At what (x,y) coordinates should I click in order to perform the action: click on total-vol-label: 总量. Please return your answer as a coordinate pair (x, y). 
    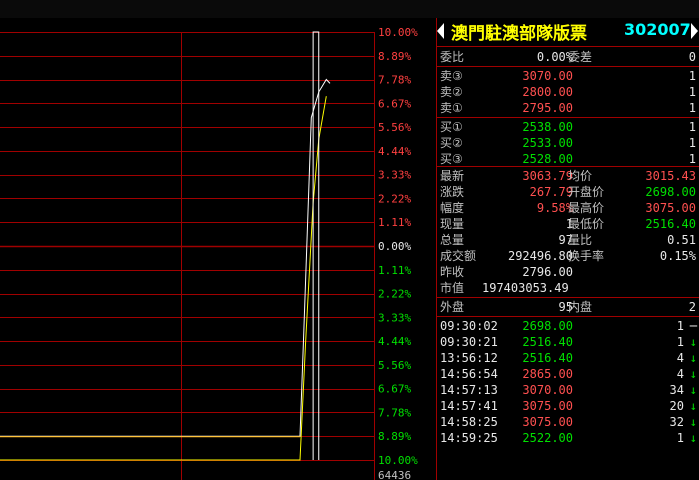
    Looking at the image, I should click on (452, 240).